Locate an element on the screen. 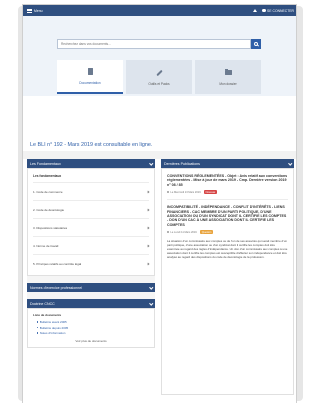 The image size is (320, 403). doc-link: Bulletins depuis 2005 is located at coordinates (93, 328).